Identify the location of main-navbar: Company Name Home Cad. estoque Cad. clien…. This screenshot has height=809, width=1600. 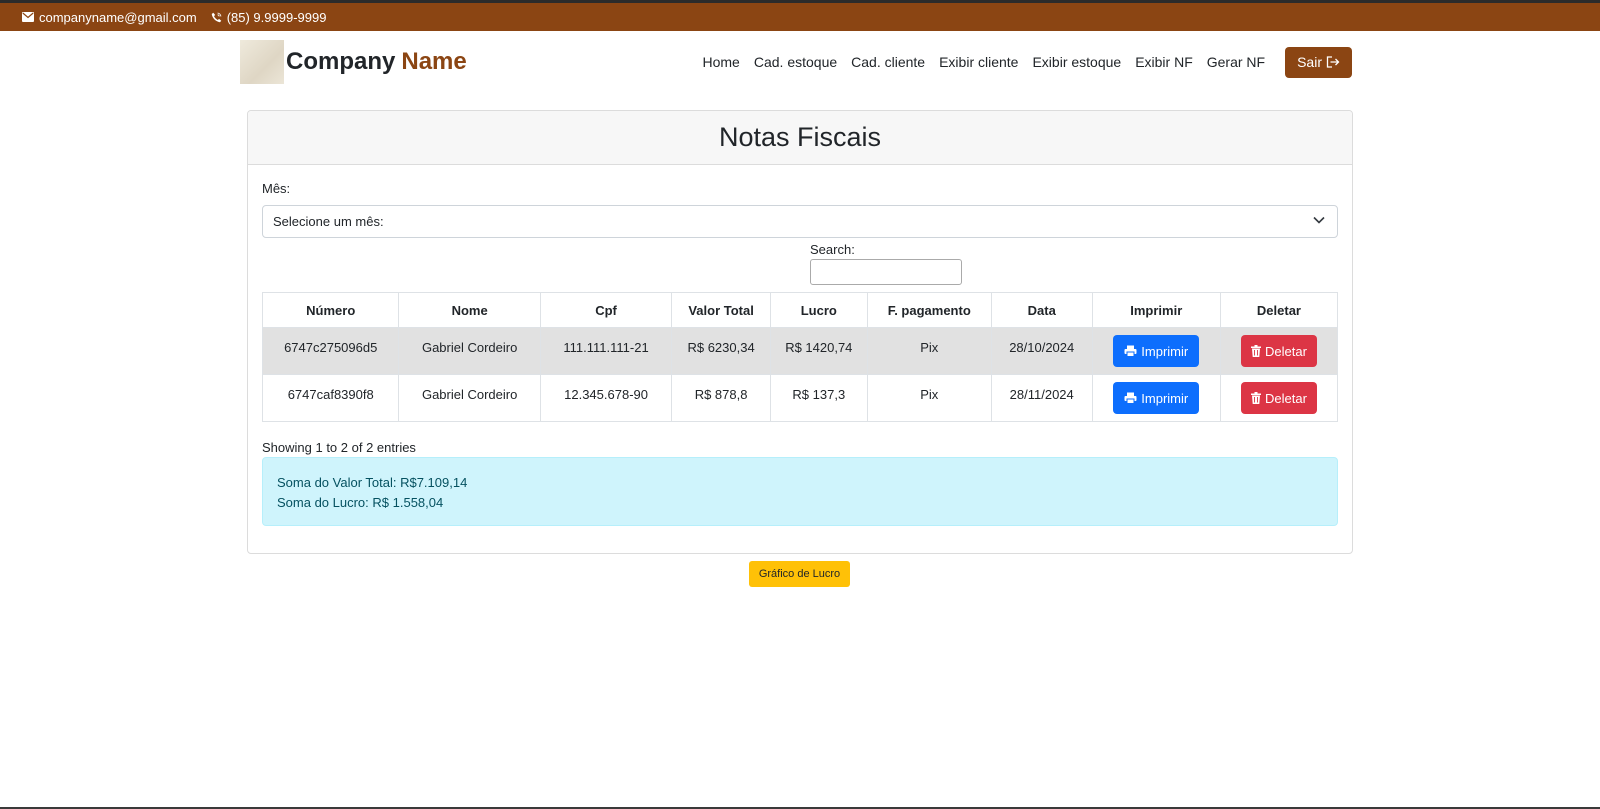
(796, 62).